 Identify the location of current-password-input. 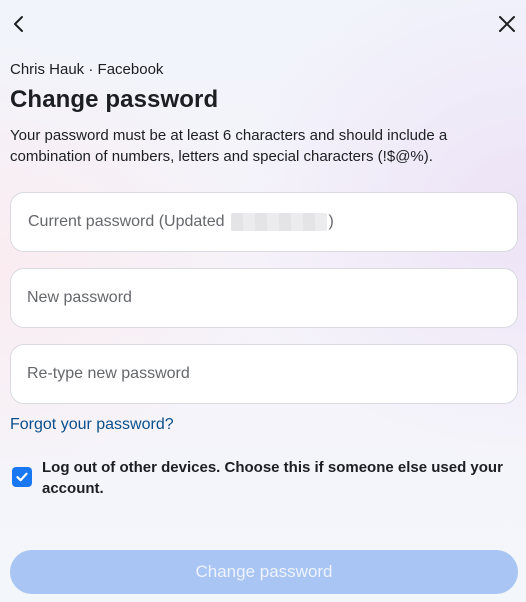
(264, 222).